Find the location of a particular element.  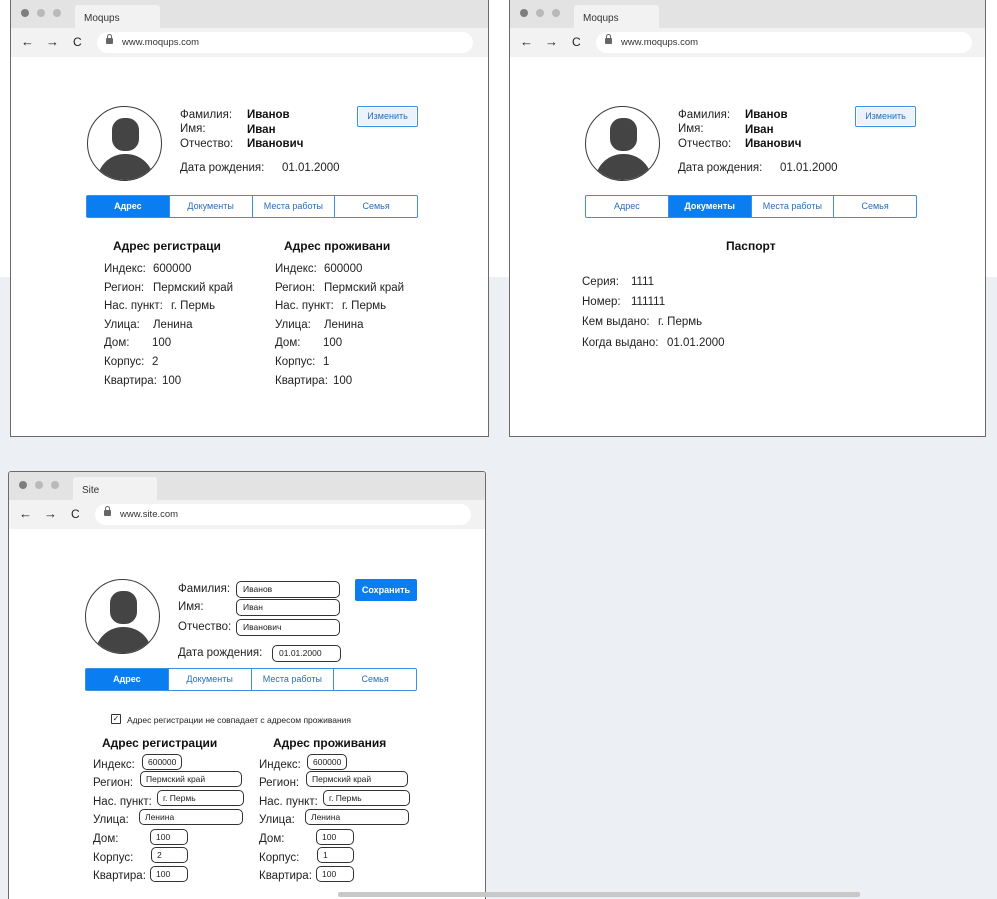

profile-tabs: Адрес Документы Места работы Семья is located at coordinates (251, 679).